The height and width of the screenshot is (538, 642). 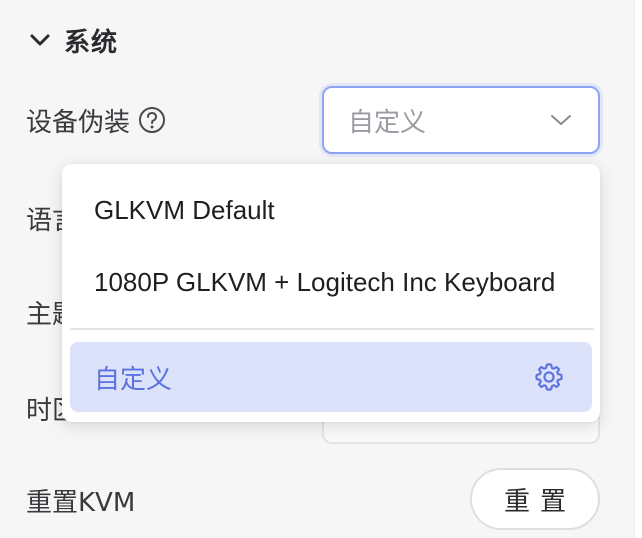 I want to click on system-section-header: 系统, so click(x=73, y=40).